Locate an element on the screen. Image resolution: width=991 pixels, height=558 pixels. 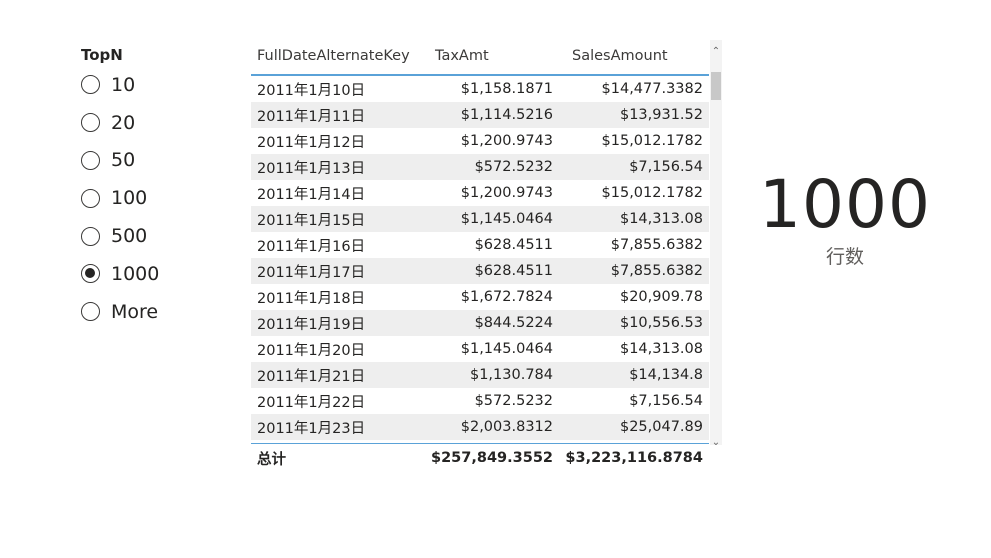
slicer-option-label: 10 is located at coordinates (123, 84).